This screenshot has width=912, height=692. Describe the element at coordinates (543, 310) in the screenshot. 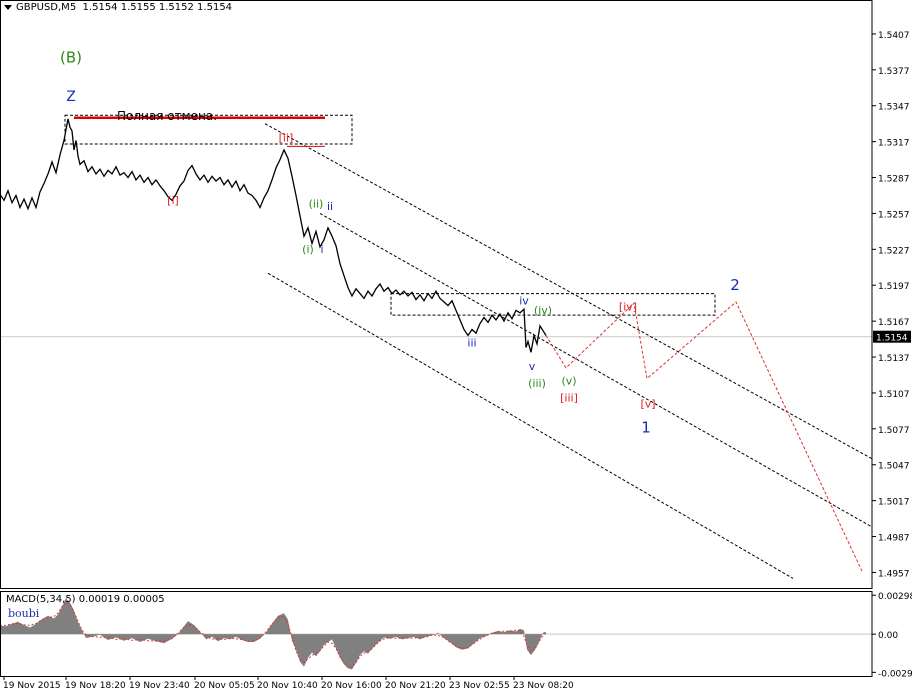

I see `wave-label: (iv)` at that location.